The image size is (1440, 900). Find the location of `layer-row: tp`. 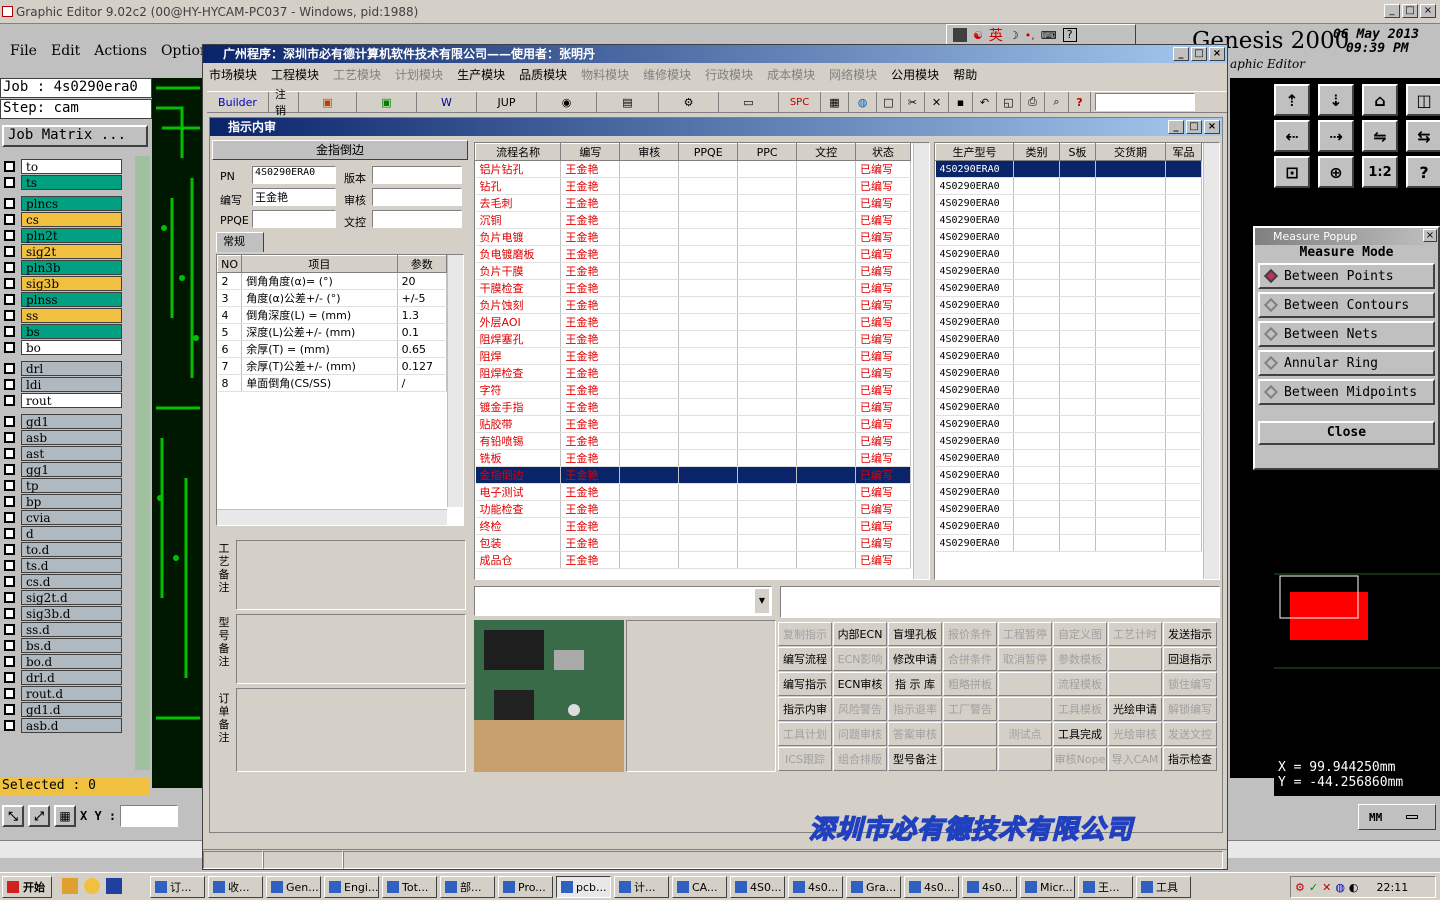

layer-row: tp is located at coordinates (61, 485).